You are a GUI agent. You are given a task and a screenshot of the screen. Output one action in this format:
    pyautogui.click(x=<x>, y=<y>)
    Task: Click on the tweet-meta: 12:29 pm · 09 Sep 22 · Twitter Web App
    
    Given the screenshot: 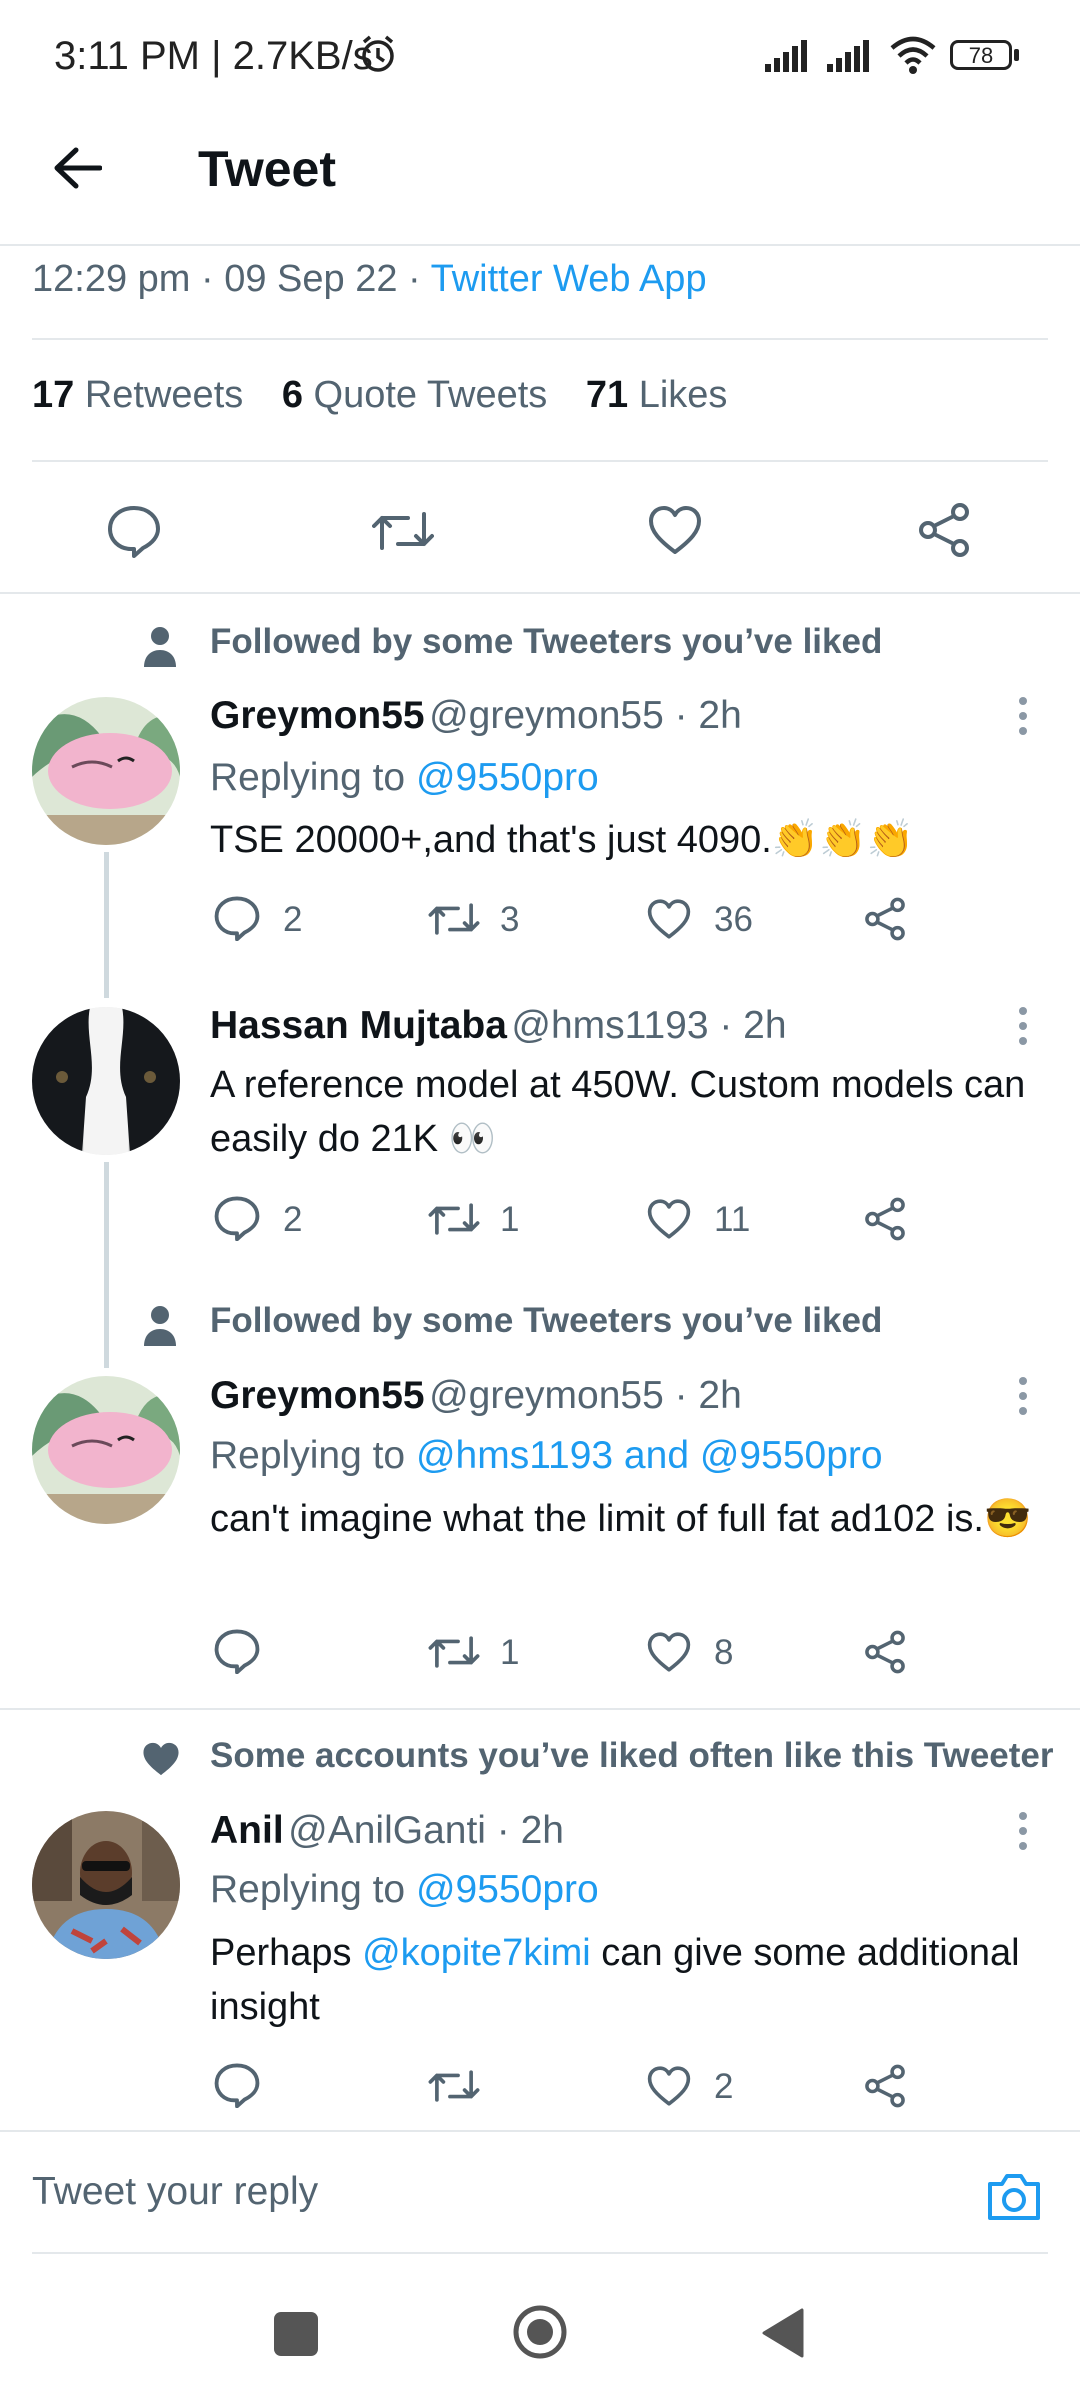 What is the action you would take?
    pyautogui.click(x=369, y=279)
    